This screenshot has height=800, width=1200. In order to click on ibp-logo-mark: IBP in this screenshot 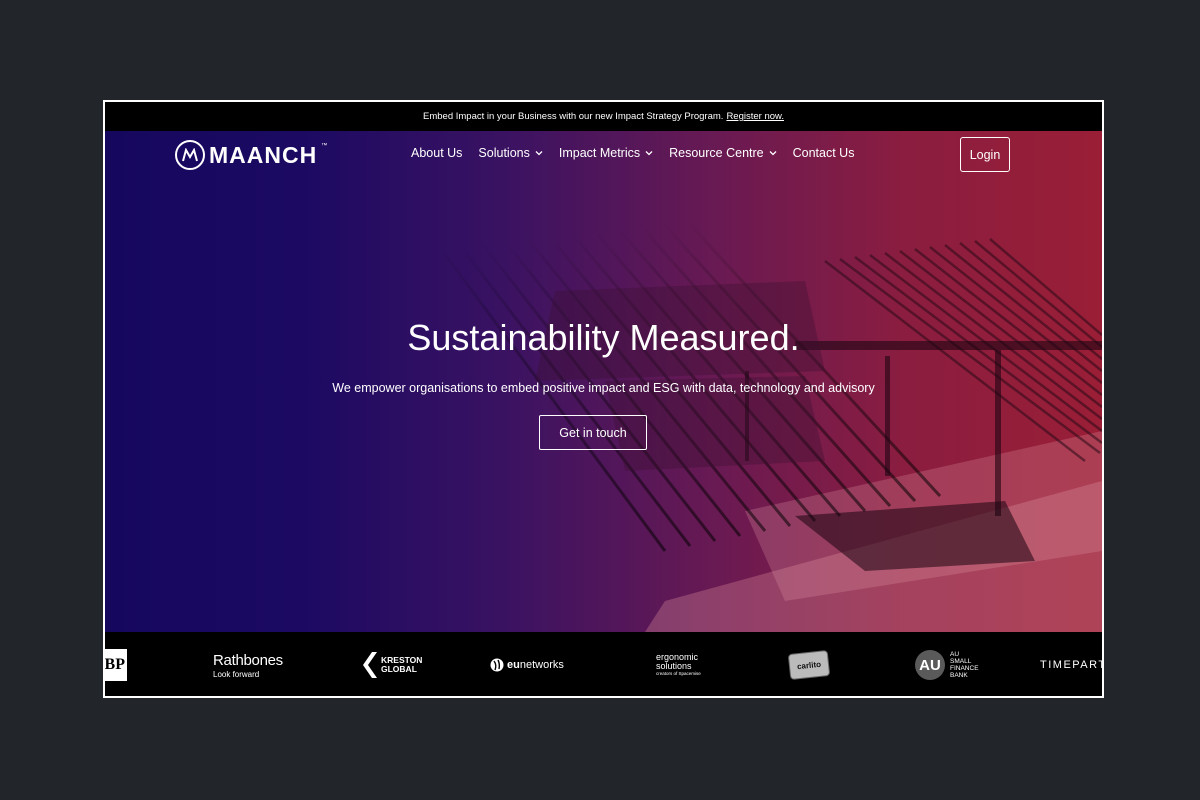, I will do `click(116, 665)`.